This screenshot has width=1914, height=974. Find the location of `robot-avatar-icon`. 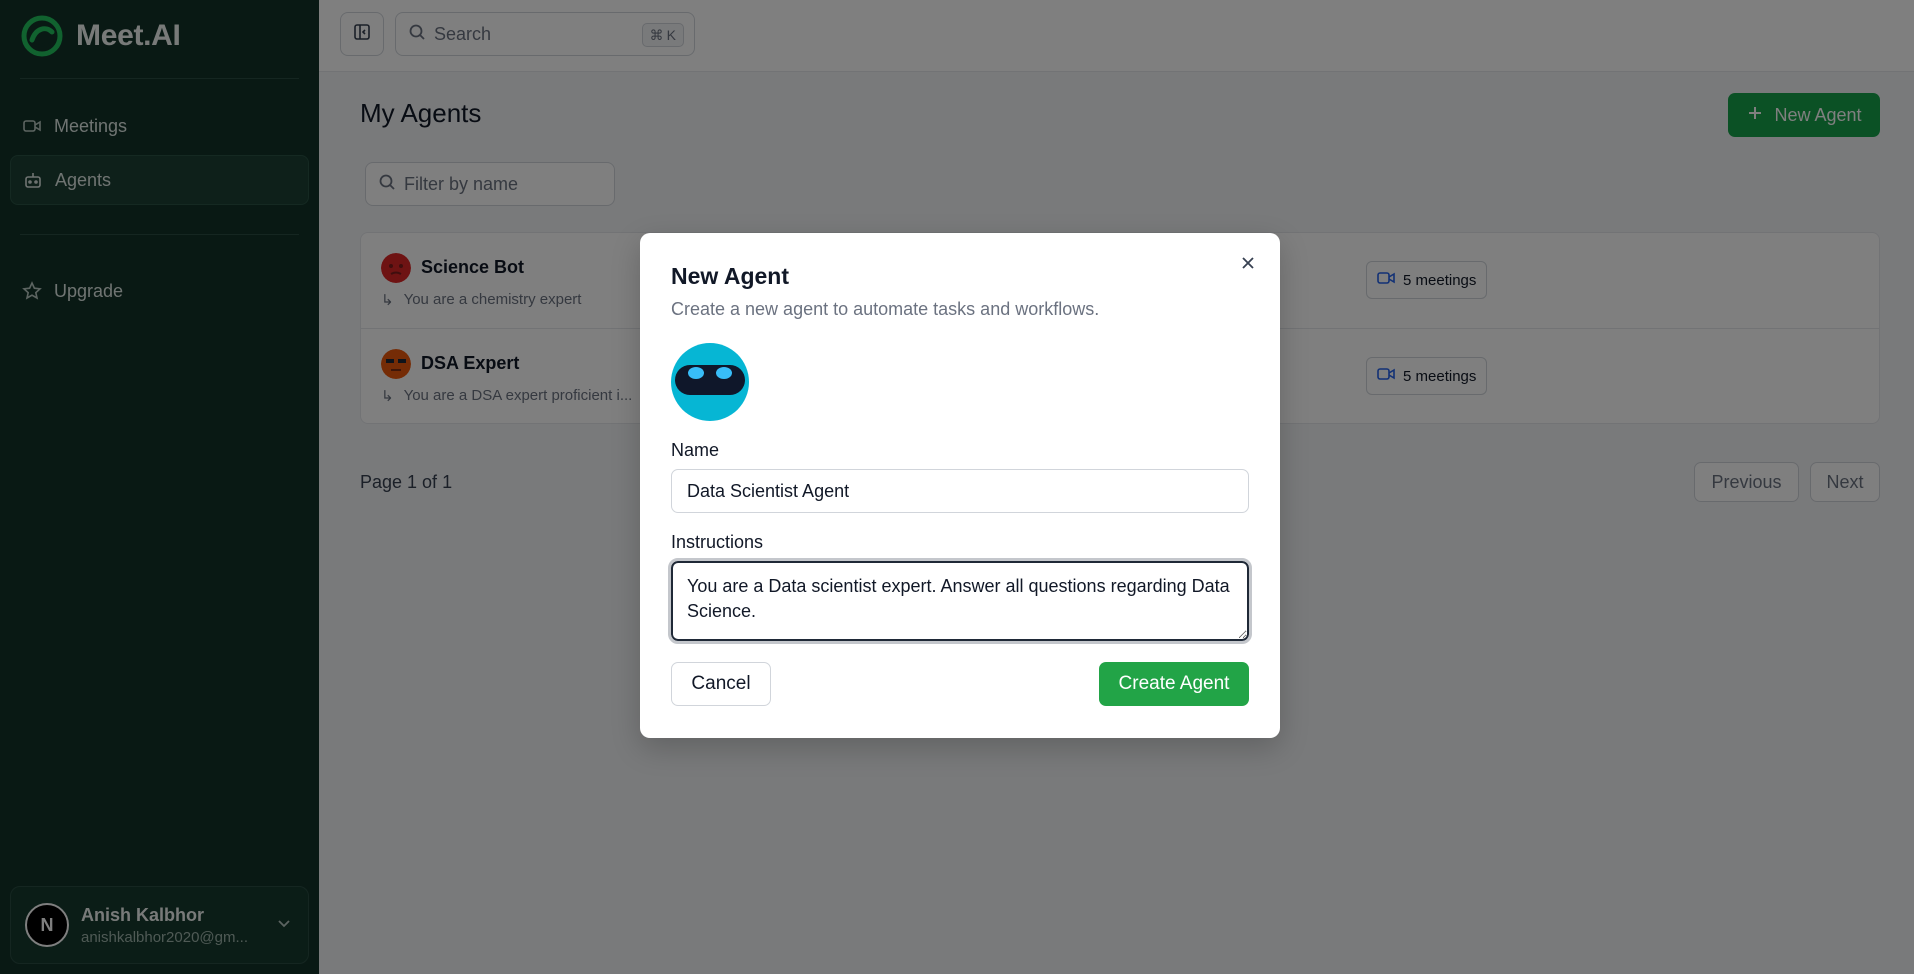

robot-avatar-icon is located at coordinates (710, 382).